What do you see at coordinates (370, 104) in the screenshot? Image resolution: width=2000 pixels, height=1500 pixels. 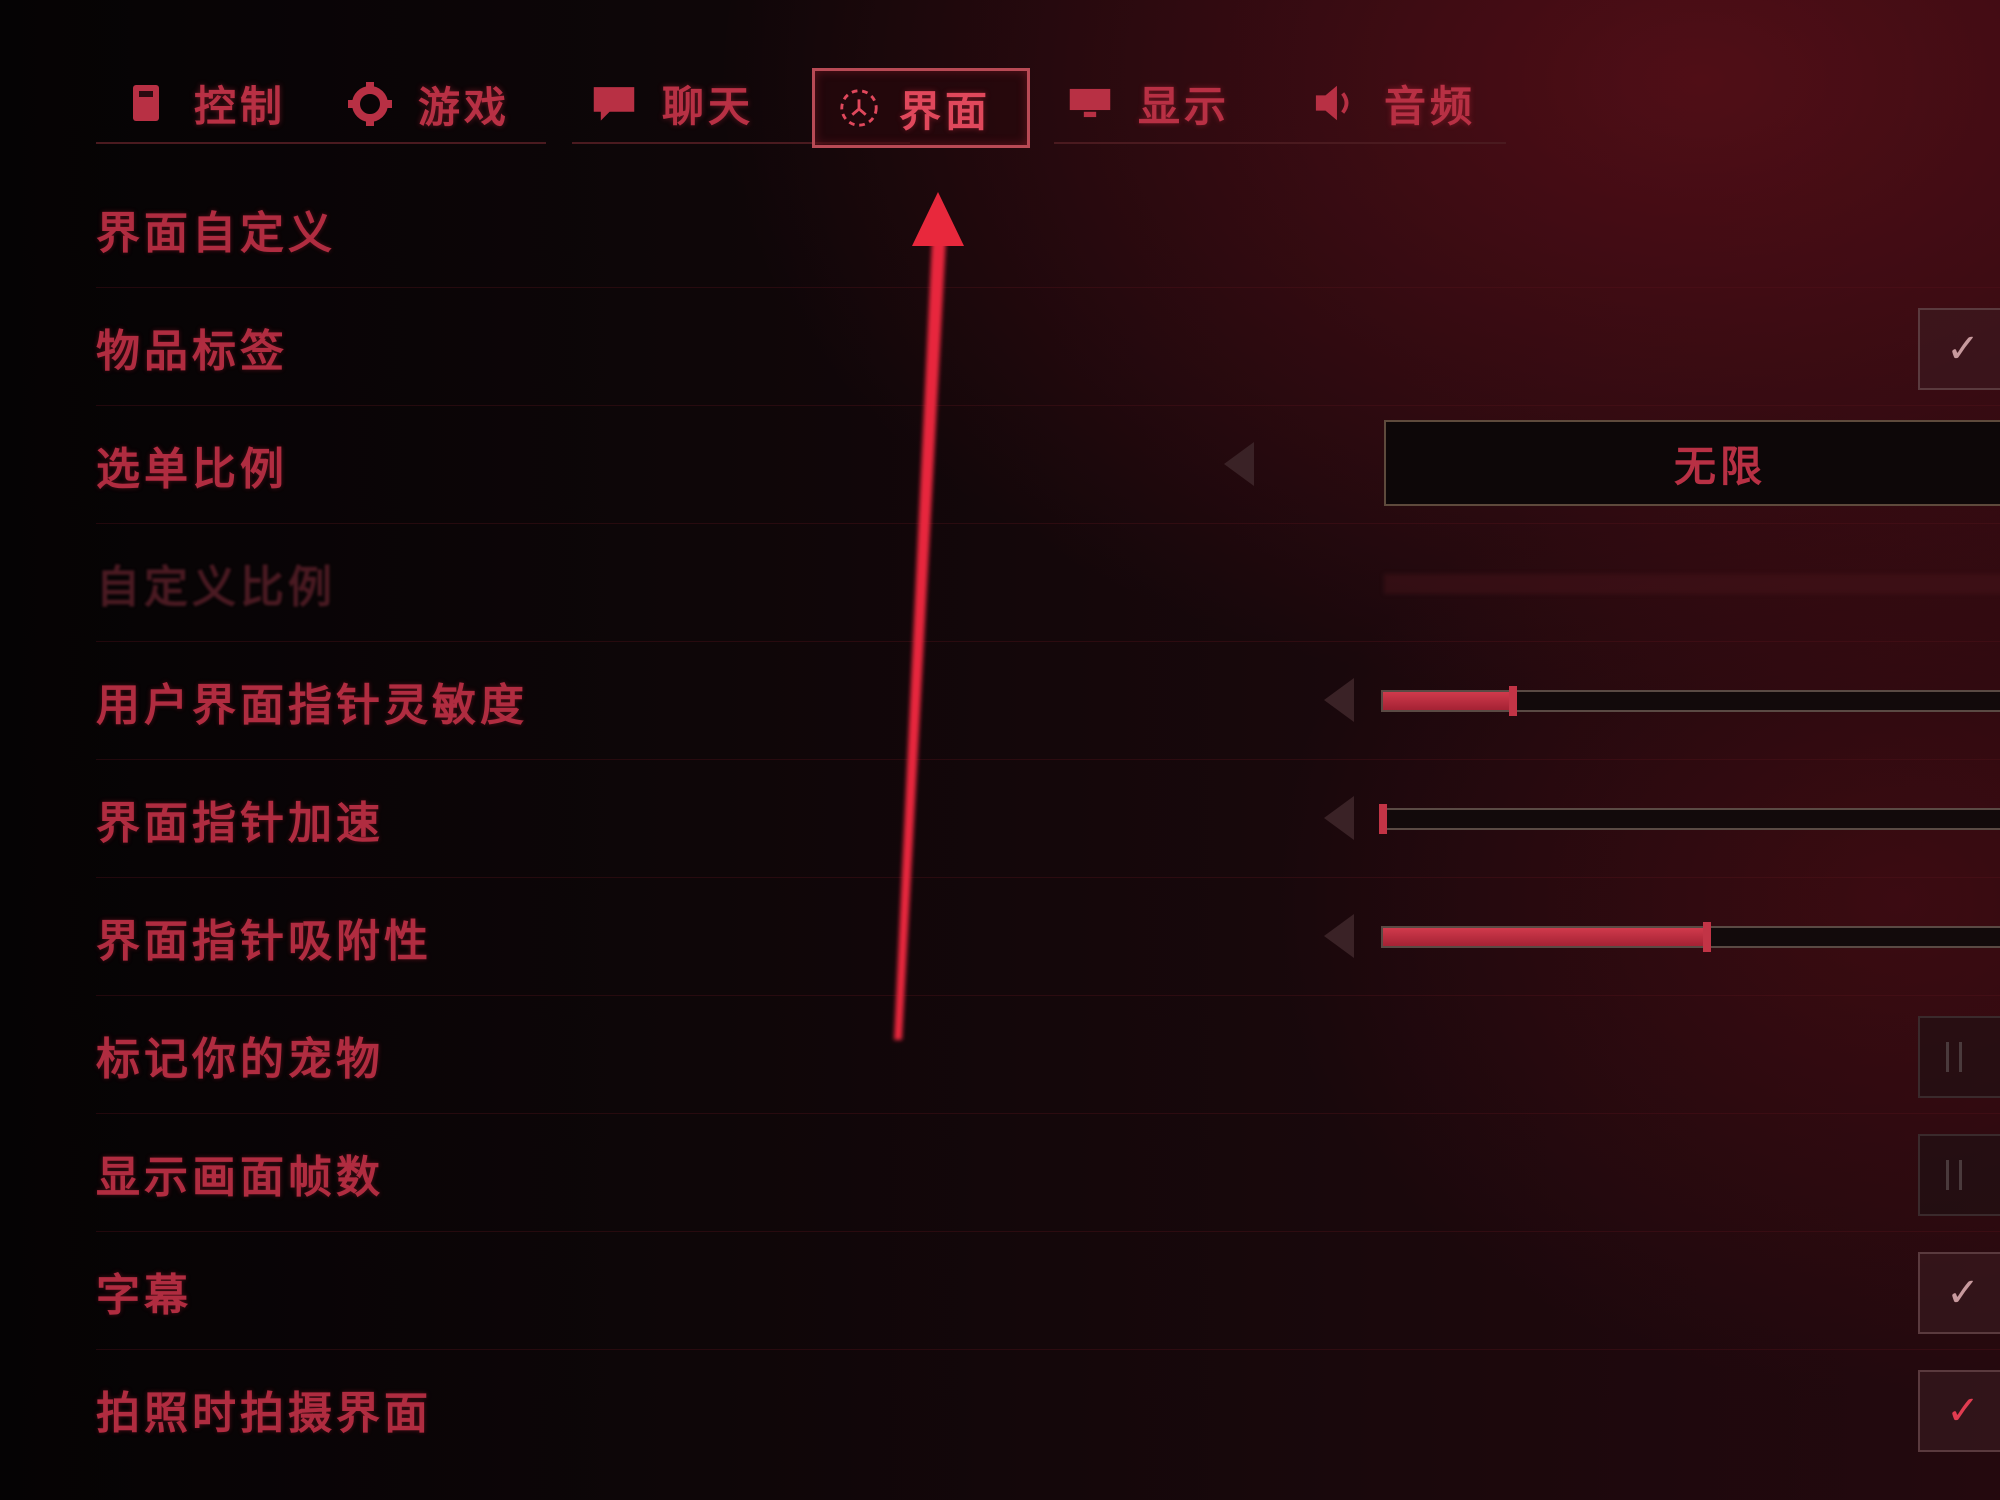 I see `gear-icon` at bounding box center [370, 104].